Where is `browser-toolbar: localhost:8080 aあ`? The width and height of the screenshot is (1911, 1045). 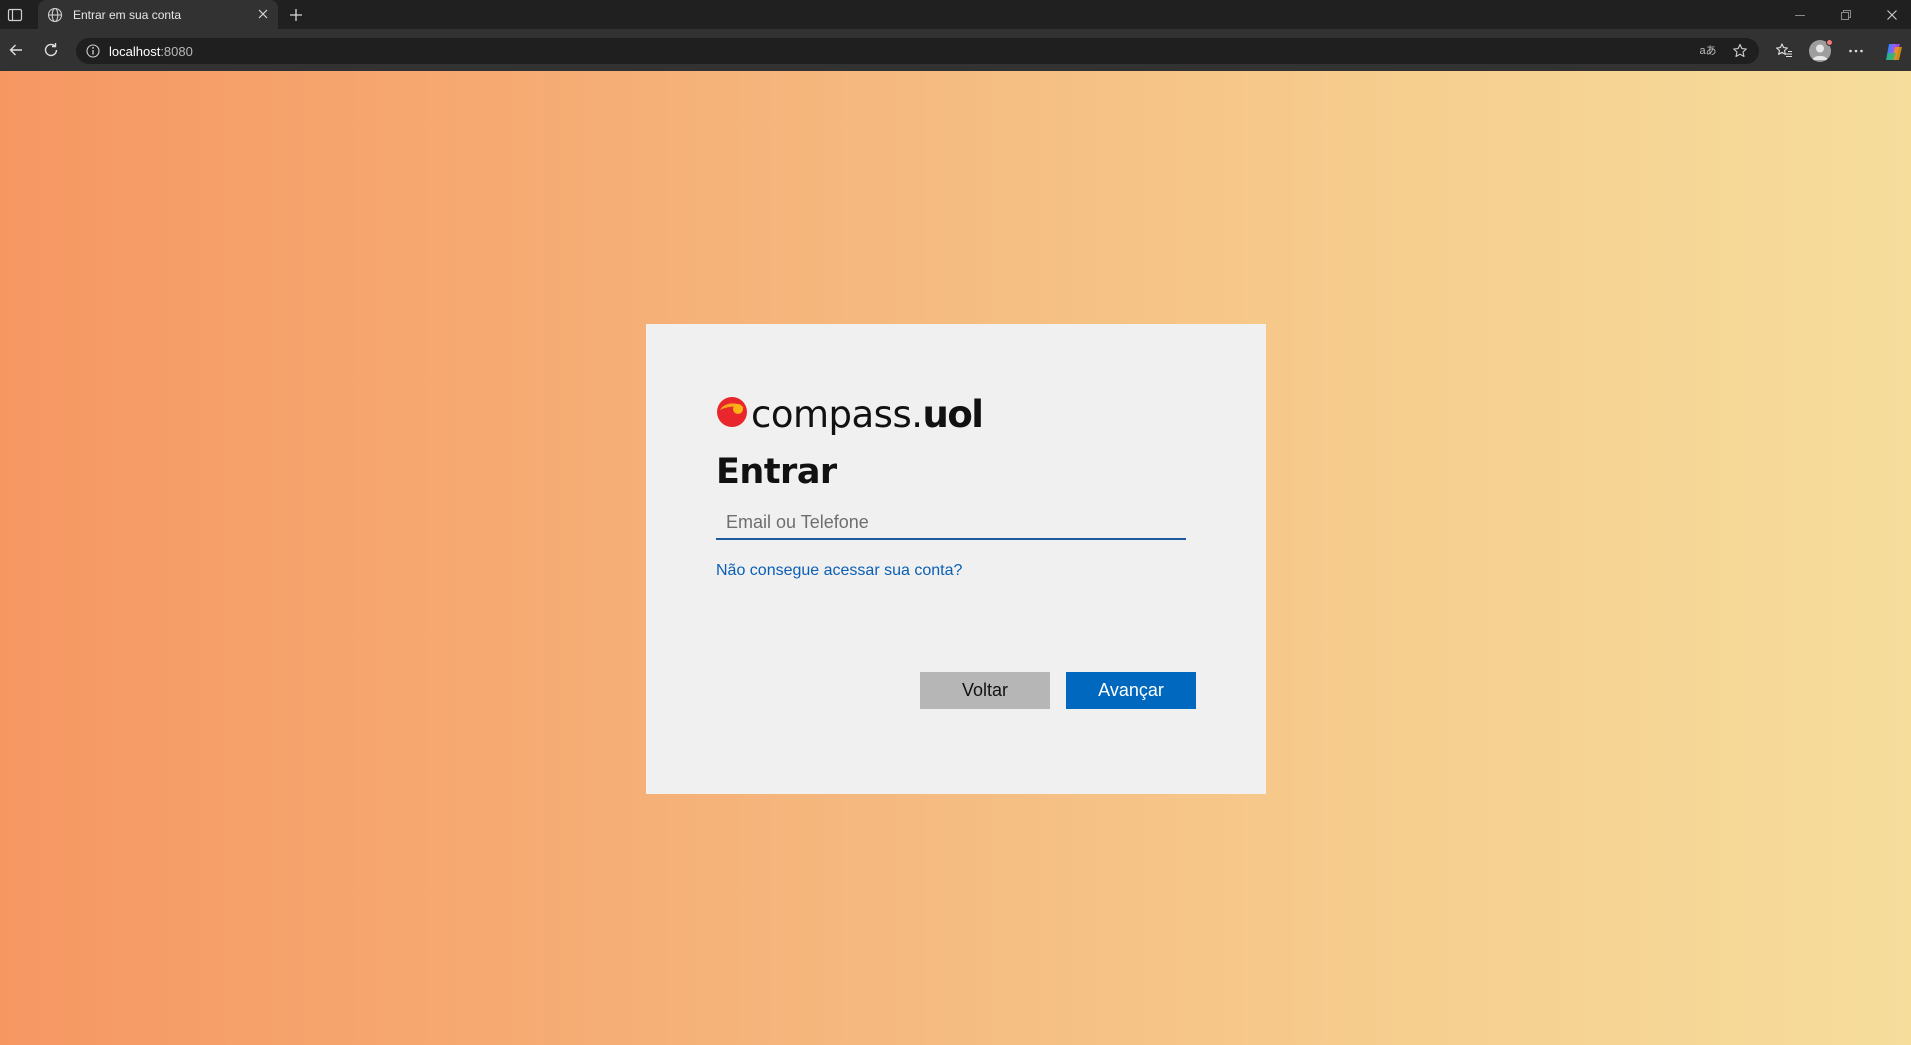
browser-toolbar: localhost:8080 aあ is located at coordinates (955, 50).